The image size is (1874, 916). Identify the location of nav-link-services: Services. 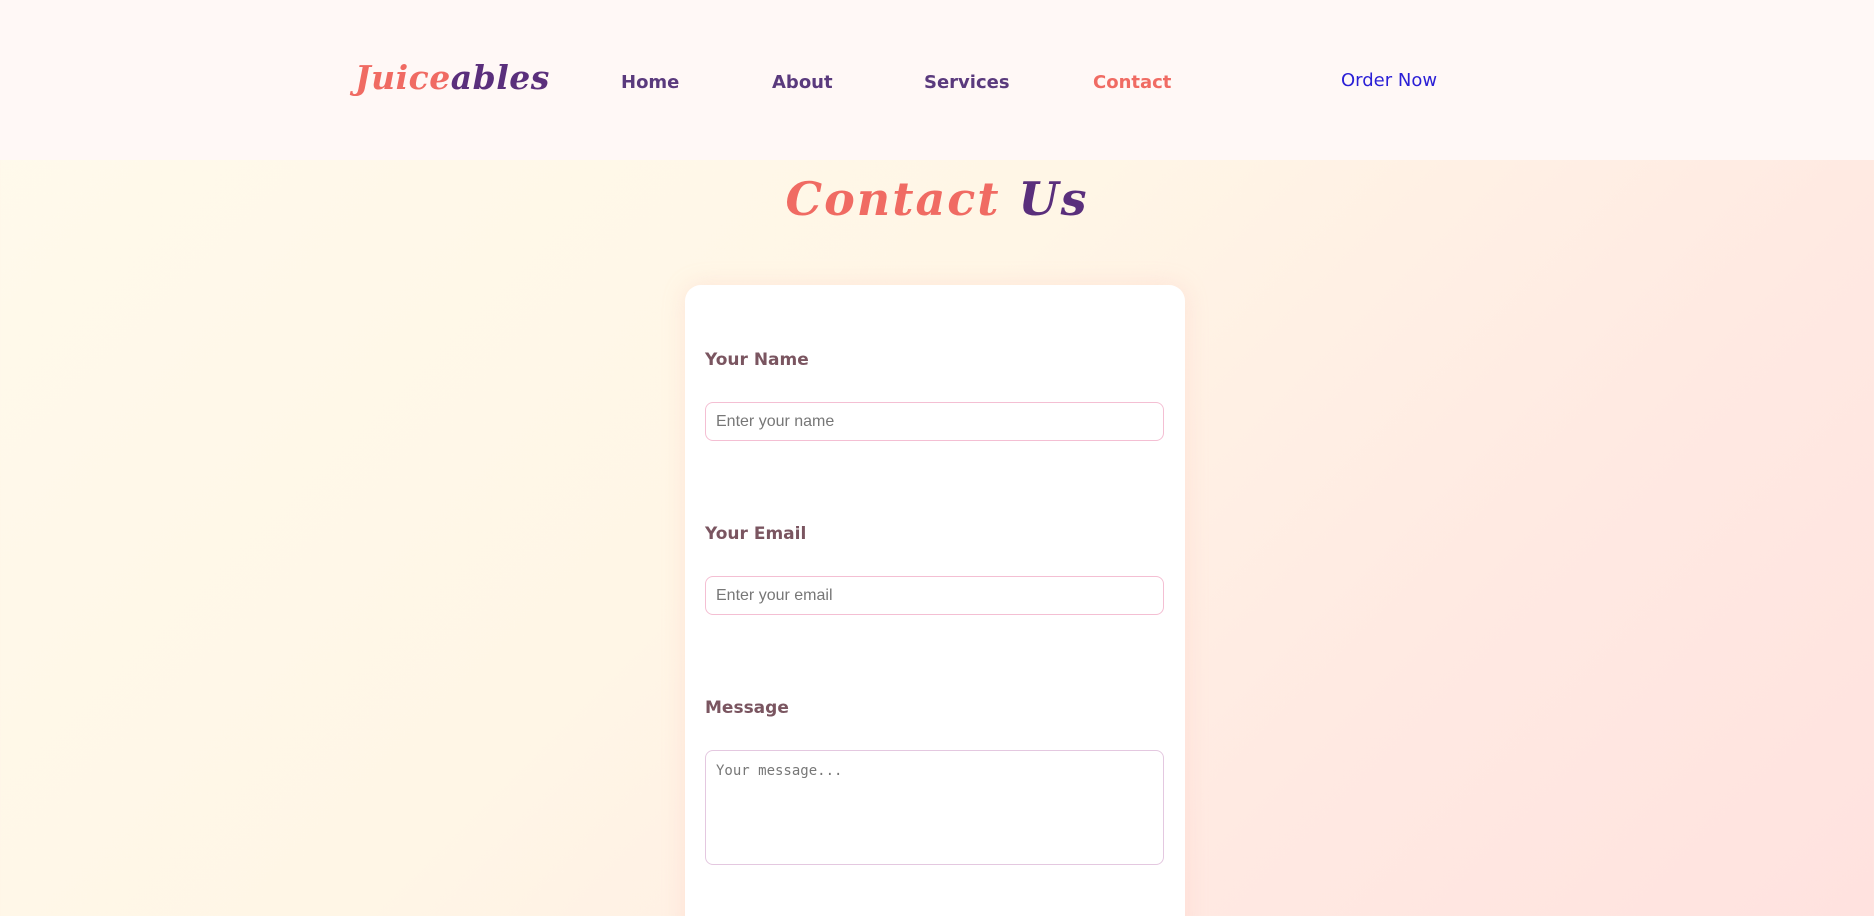
(967, 82).